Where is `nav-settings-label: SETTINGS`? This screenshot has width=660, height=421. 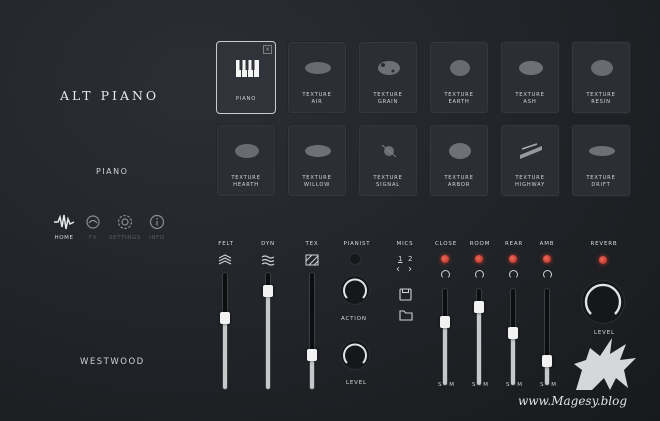
nav-settings-label: SETTINGS is located at coordinates (125, 238).